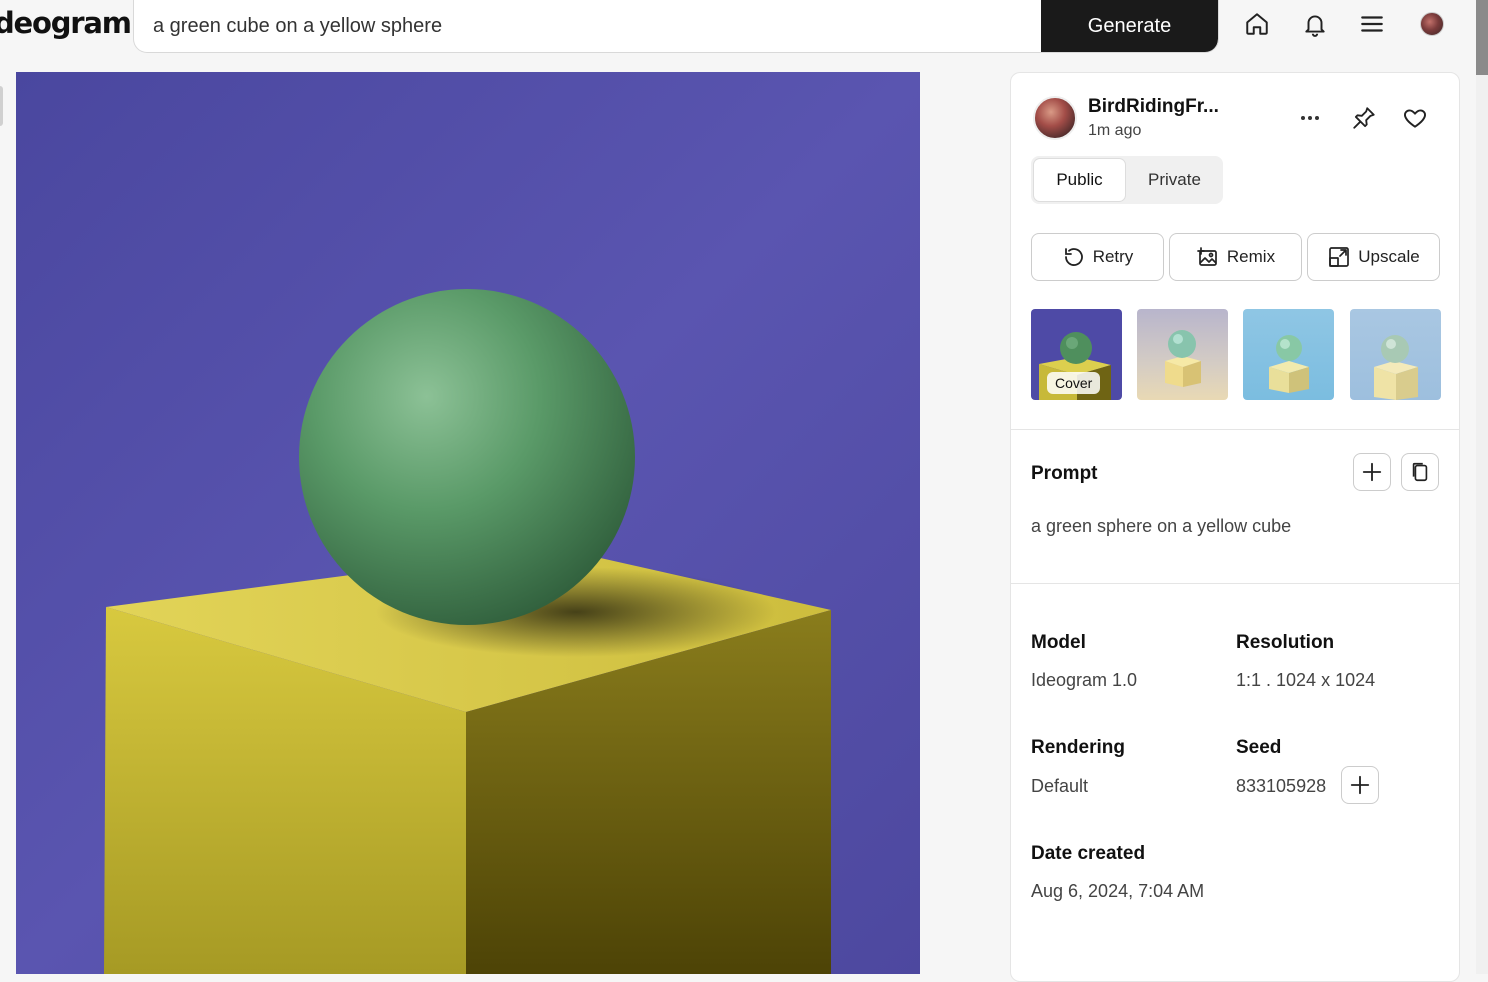 This screenshot has width=1488, height=982. Describe the element at coordinates (1058, 642) in the screenshot. I see `model-label: Model` at that location.